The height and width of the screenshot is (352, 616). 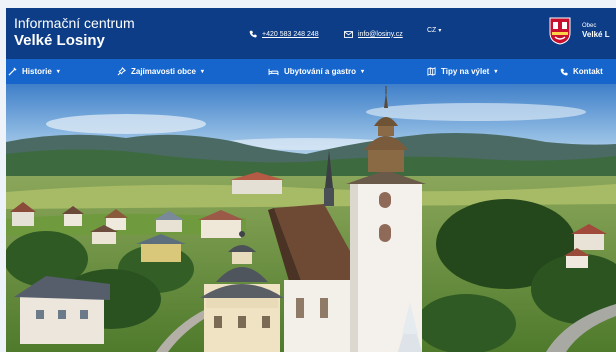 What do you see at coordinates (596, 34) in the screenshot?
I see `municipality-name: Velké L` at bounding box center [596, 34].